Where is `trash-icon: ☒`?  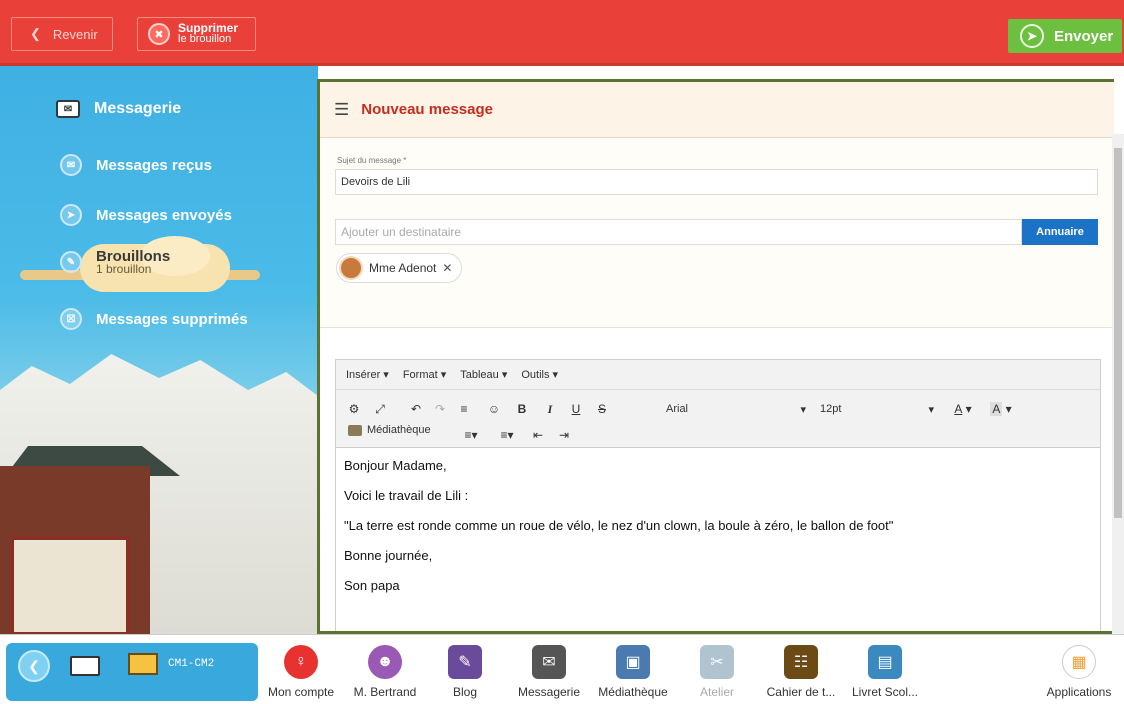
trash-icon: ☒ is located at coordinates (71, 319).